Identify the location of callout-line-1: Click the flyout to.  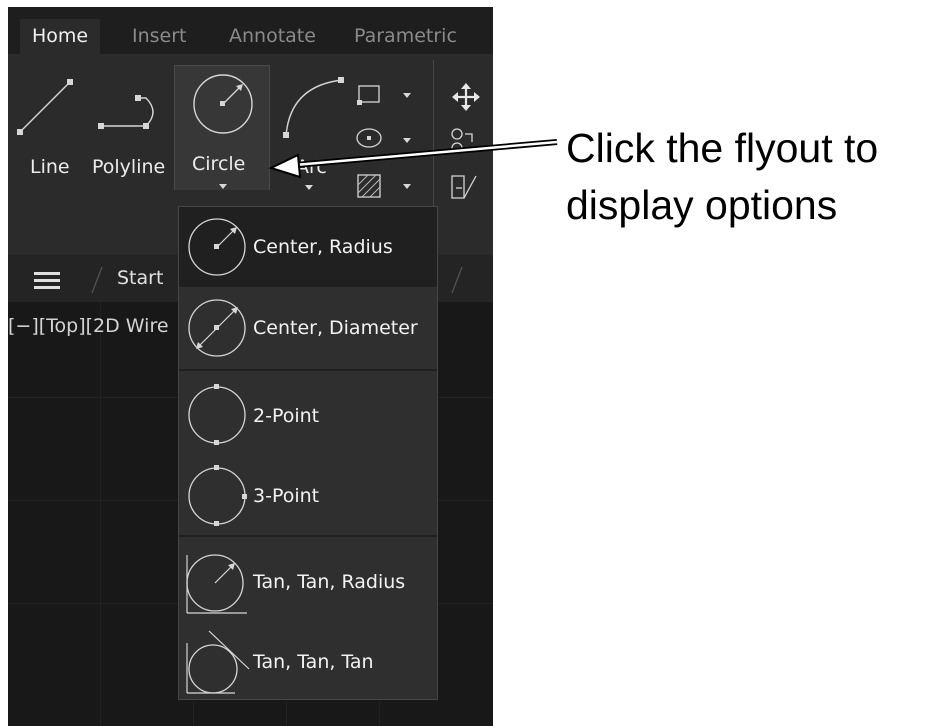
(722, 148).